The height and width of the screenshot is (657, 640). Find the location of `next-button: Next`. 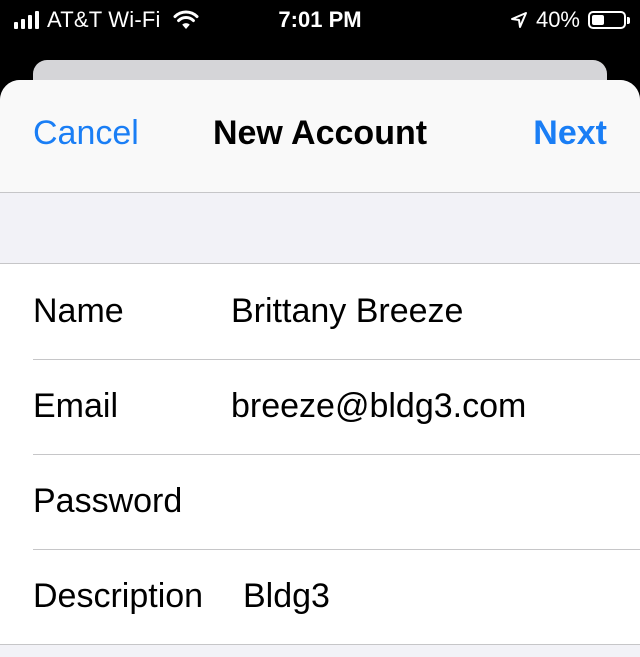

next-button: Next is located at coordinates (570, 133).